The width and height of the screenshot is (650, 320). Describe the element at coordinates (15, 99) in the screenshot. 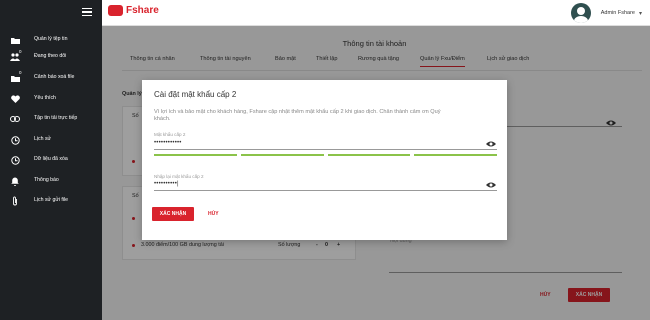

I see `heart-icon` at that location.